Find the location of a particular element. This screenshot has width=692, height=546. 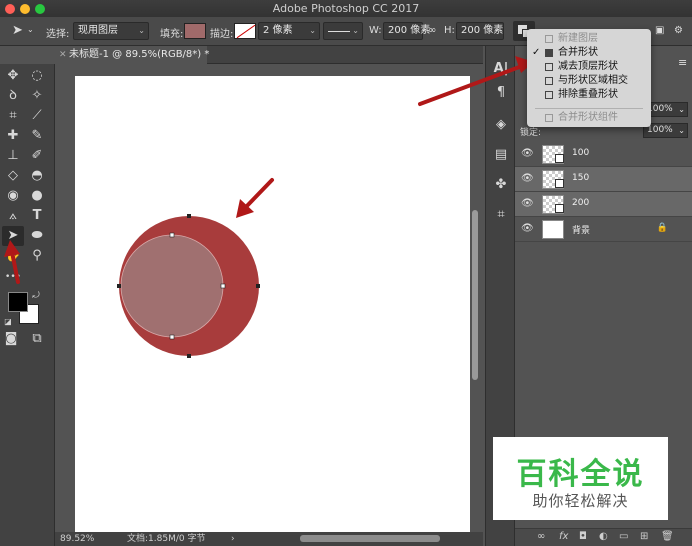

menu-item-subtract-front-shape: 减去顶层形状 is located at coordinates (589, 67).